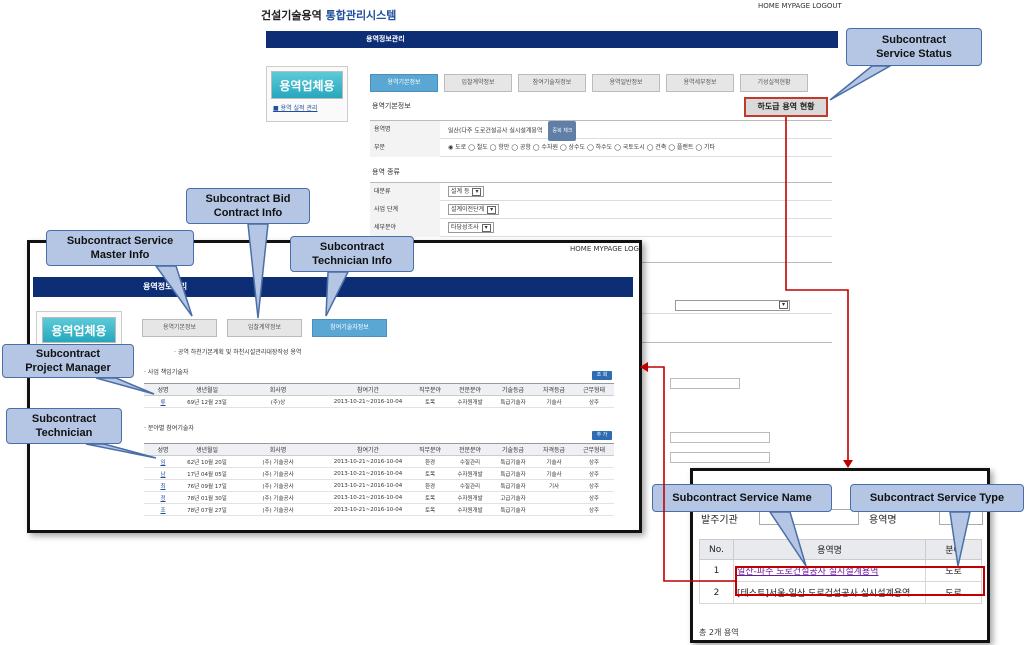 This screenshot has height=645, width=1033. Describe the element at coordinates (601, 210) in the screenshot. I see `form-row-cat2: 사업 단계 설계이전단계 ▾` at that location.